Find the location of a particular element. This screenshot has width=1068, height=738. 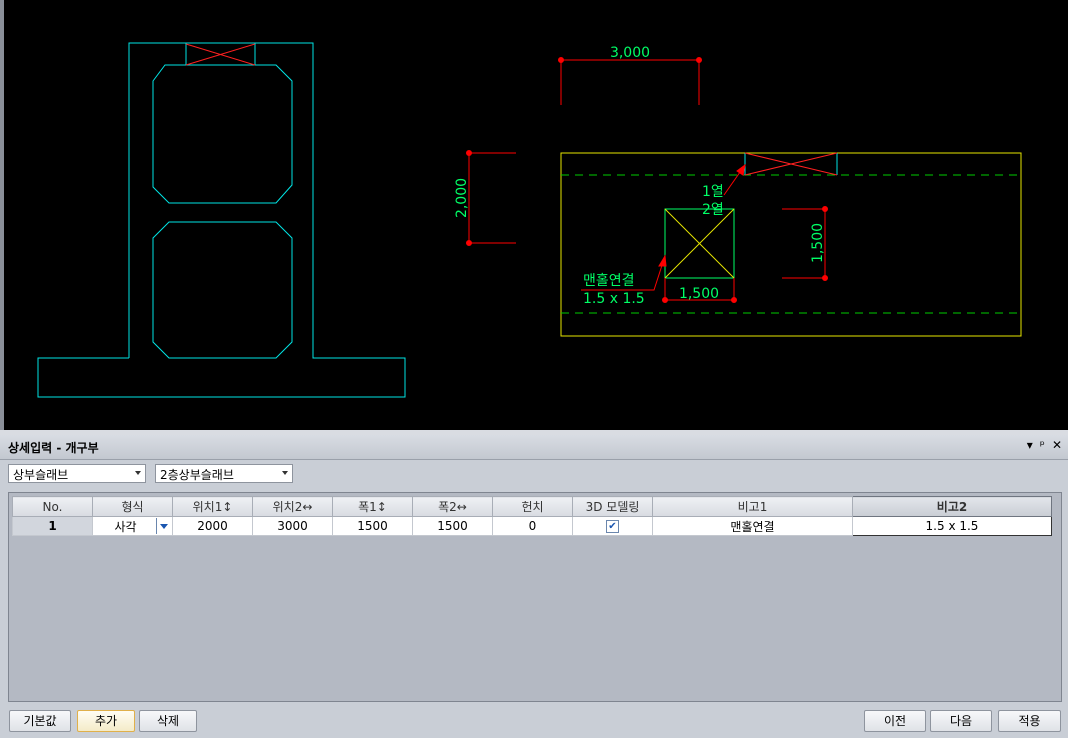

header-3d-modeling: 3D 모델링 is located at coordinates (612, 506).